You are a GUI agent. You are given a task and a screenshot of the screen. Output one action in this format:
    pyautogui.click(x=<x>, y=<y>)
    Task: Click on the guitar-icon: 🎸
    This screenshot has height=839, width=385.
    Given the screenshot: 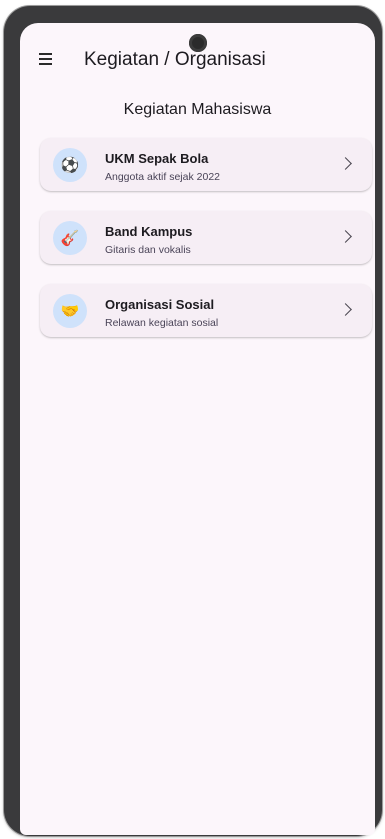 What is the action you would take?
    pyautogui.click(x=70, y=238)
    